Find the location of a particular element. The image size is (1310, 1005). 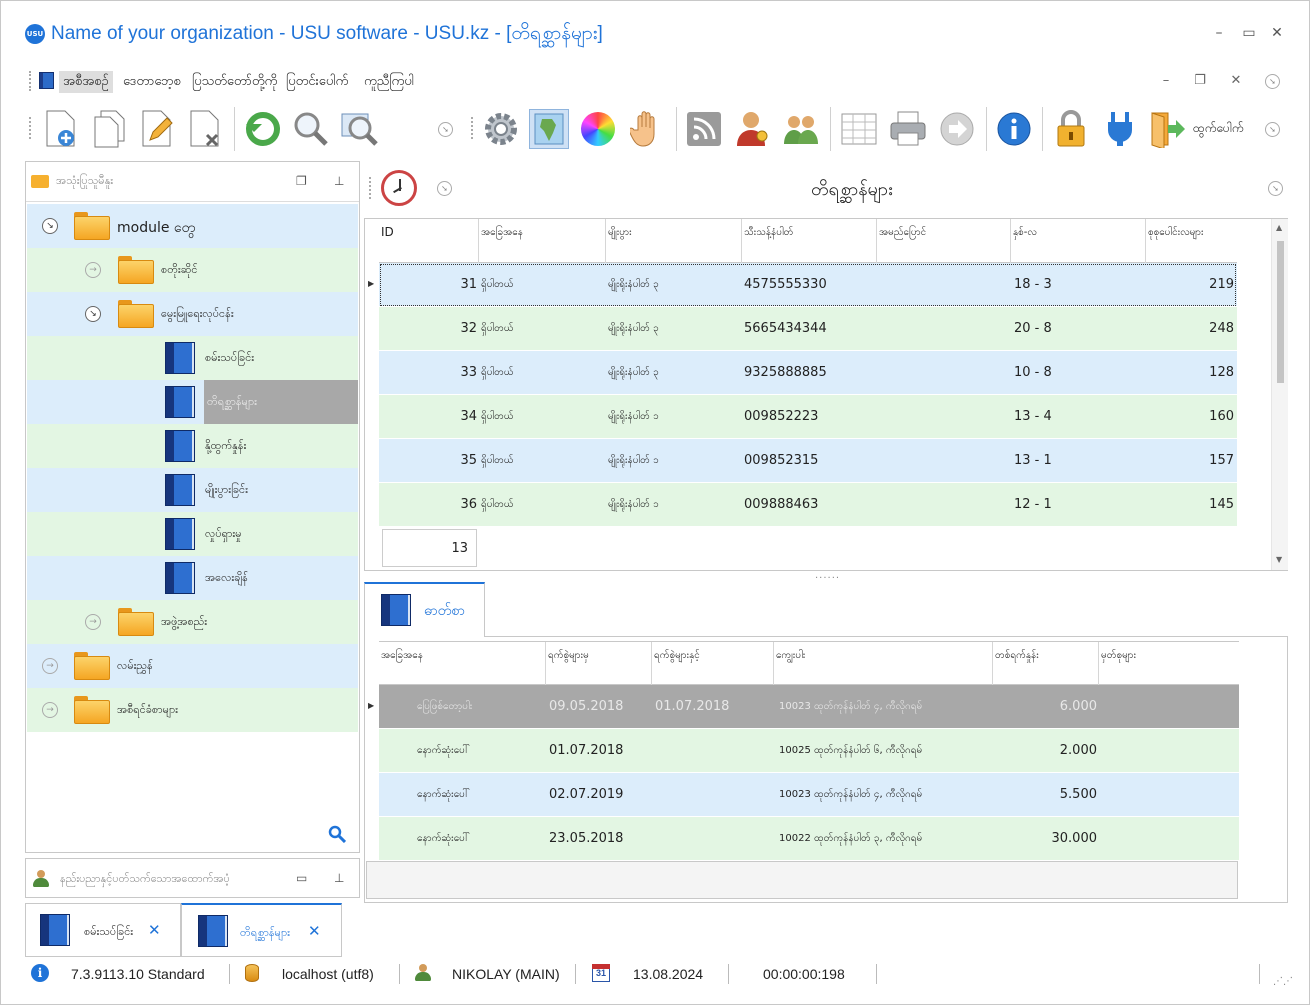

edit-record-icon is located at coordinates (157, 129).